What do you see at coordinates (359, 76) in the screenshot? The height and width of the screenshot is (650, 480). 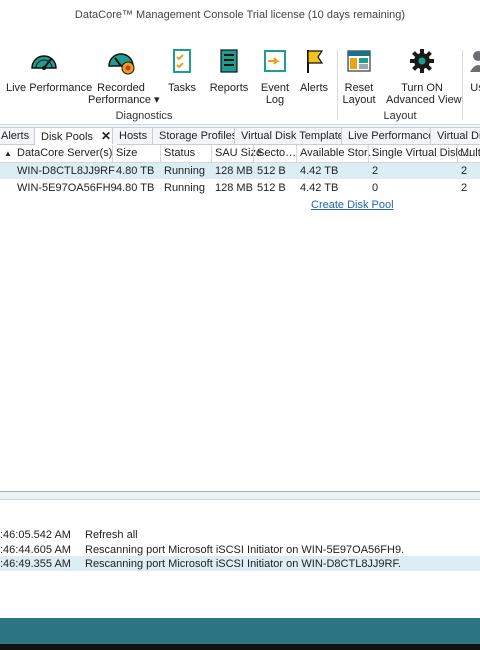 I see `reset-layout-button: Reset Layout` at bounding box center [359, 76].